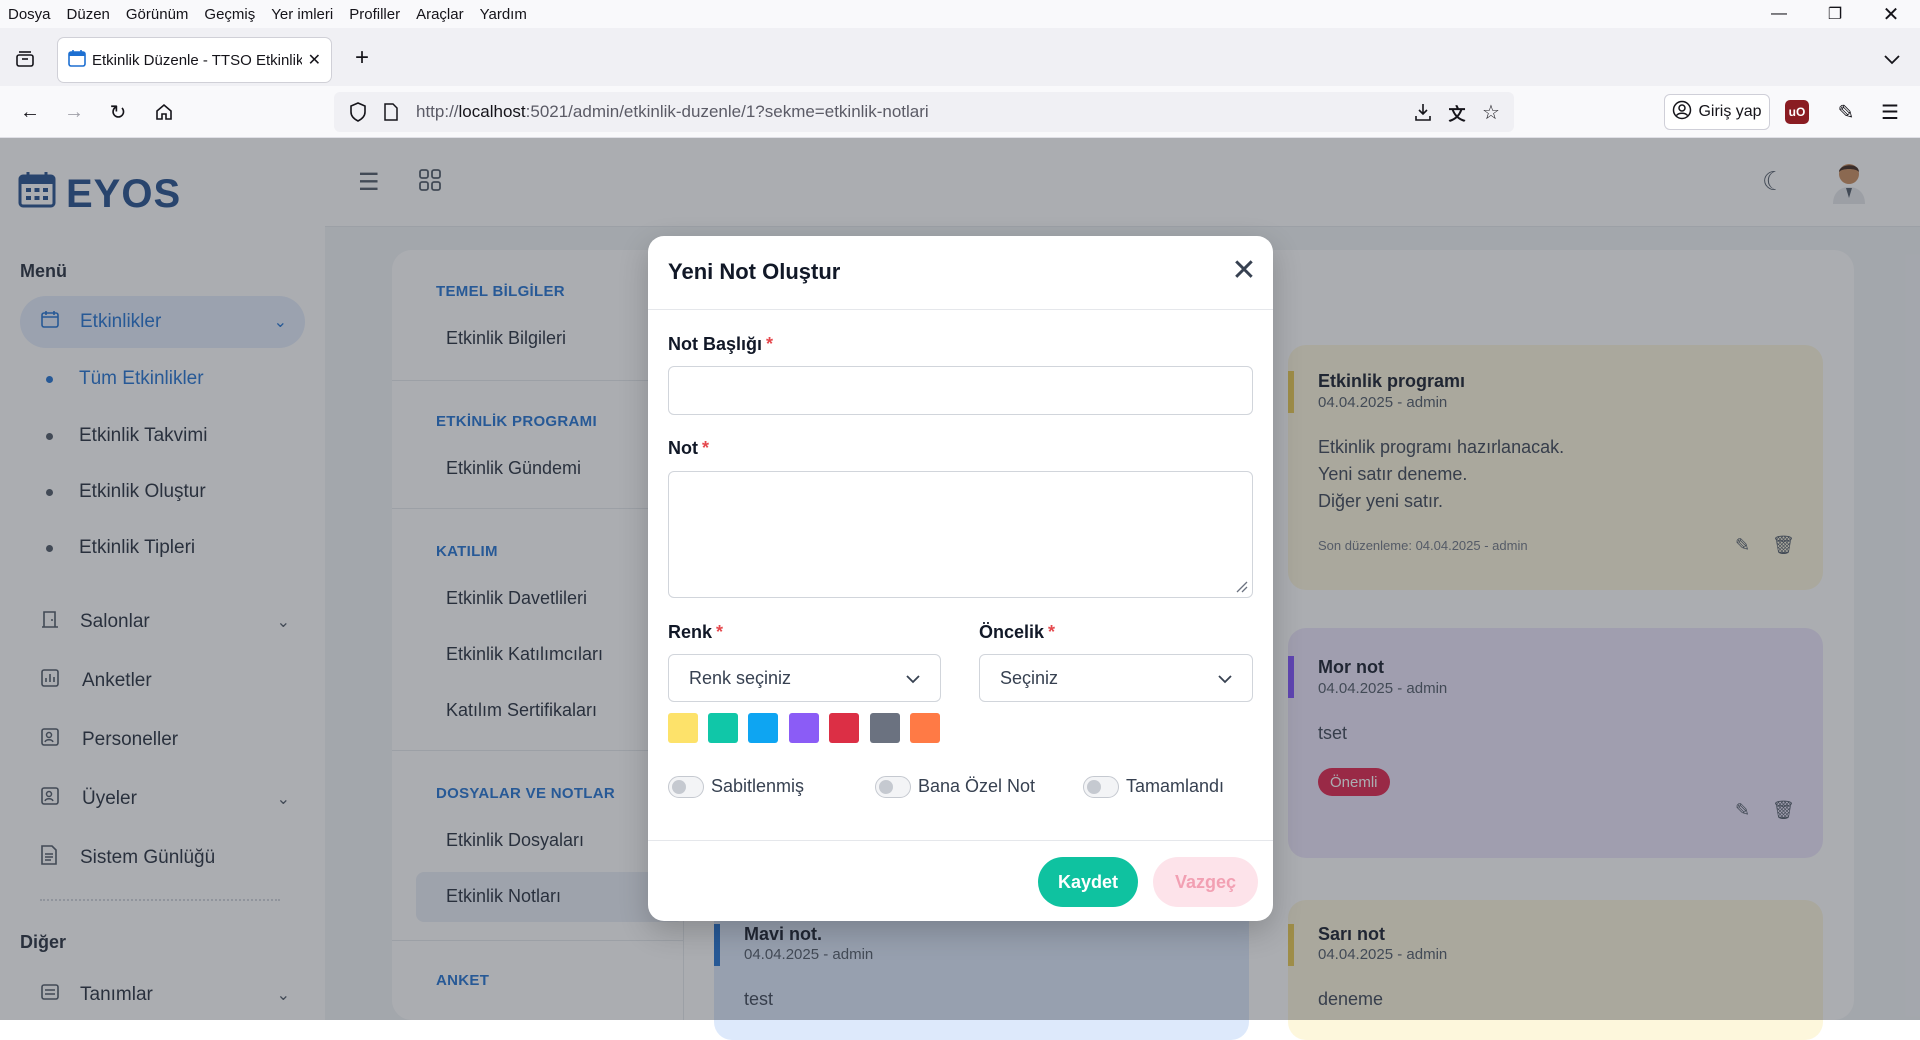 The image size is (1920, 1040). Describe the element at coordinates (1423, 112) in the screenshot. I see `download-icon` at that location.